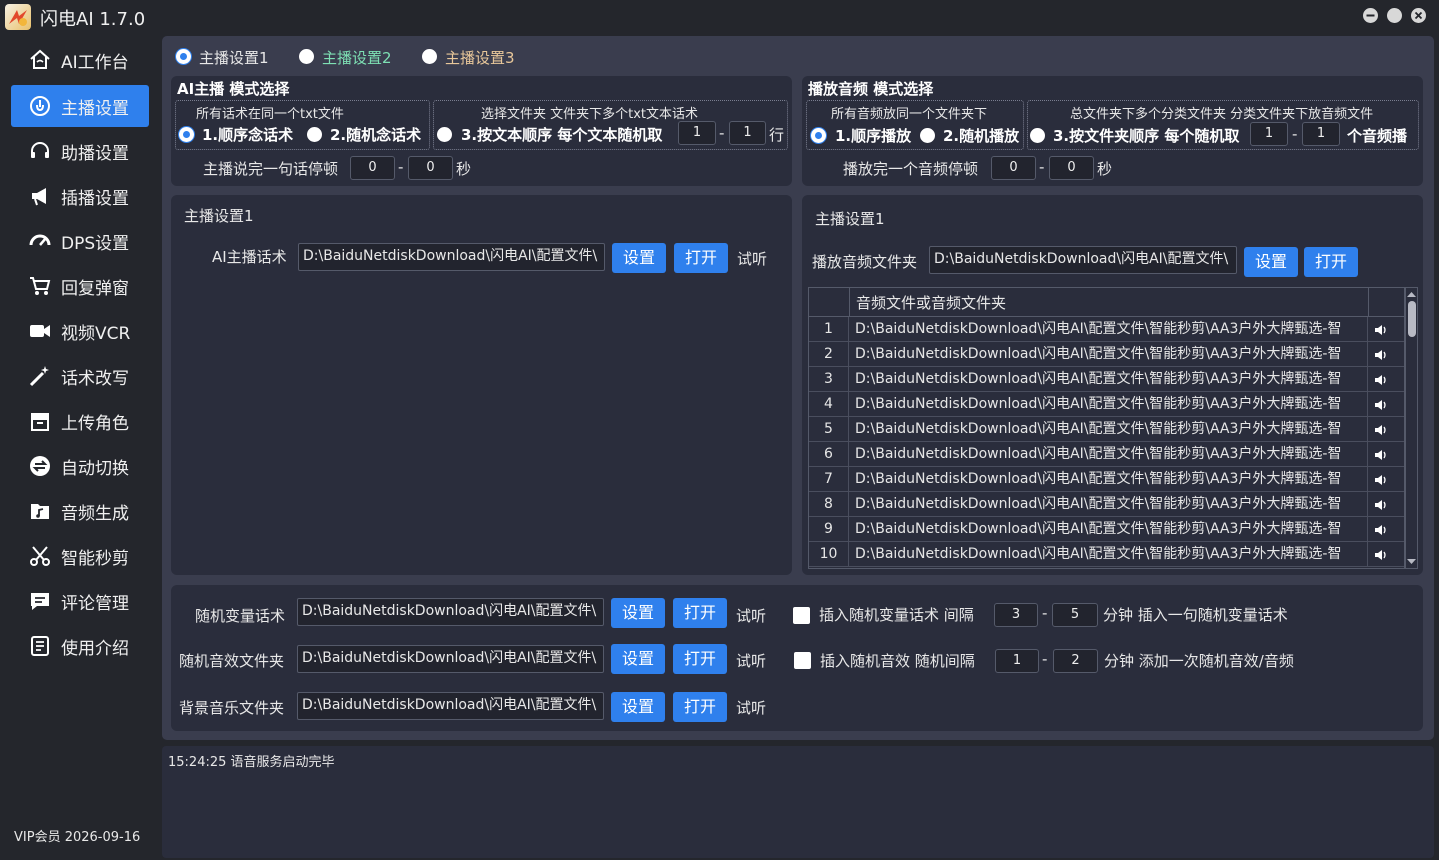 The height and width of the screenshot is (860, 1439). I want to click on maximize-button, so click(1394, 15).